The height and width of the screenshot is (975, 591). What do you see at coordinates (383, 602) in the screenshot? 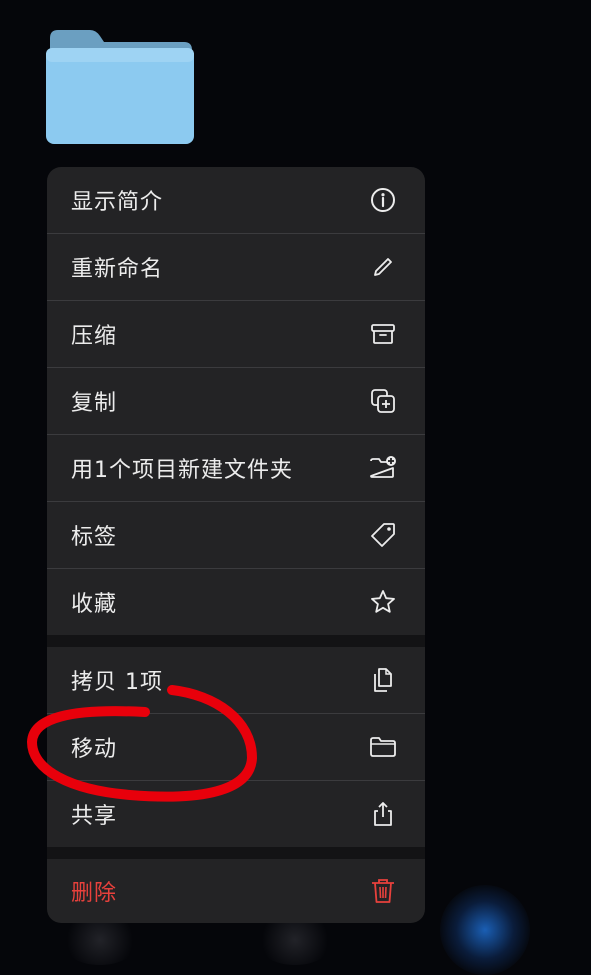
I see `star-icon` at bounding box center [383, 602].